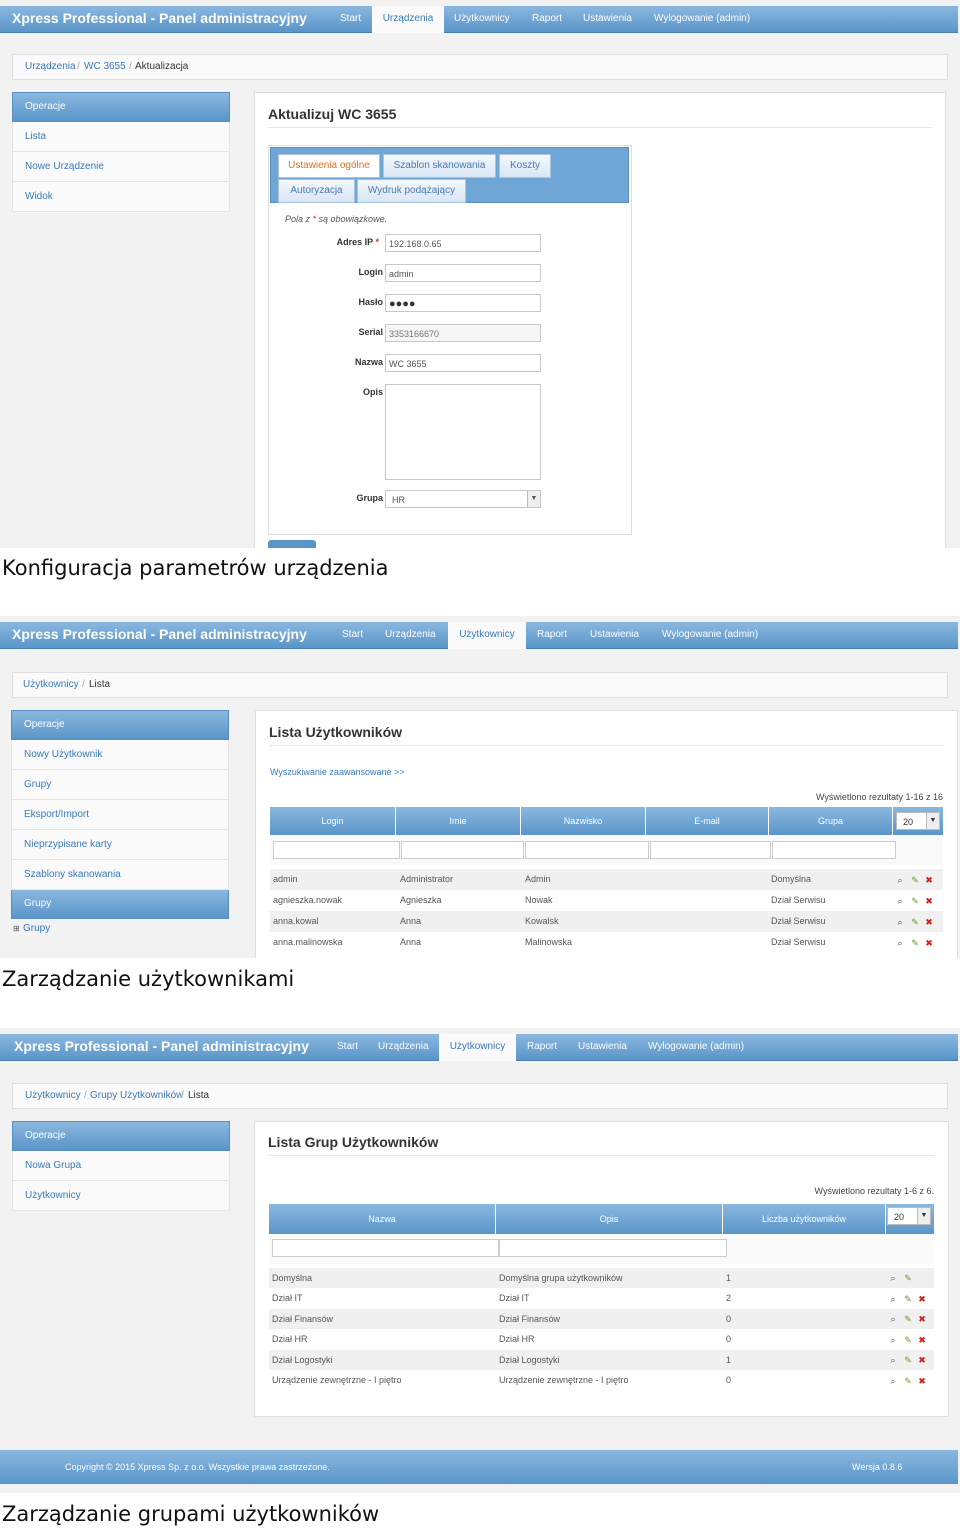 This screenshot has width=960, height=1530. I want to click on filter-last-name, so click(587, 850).